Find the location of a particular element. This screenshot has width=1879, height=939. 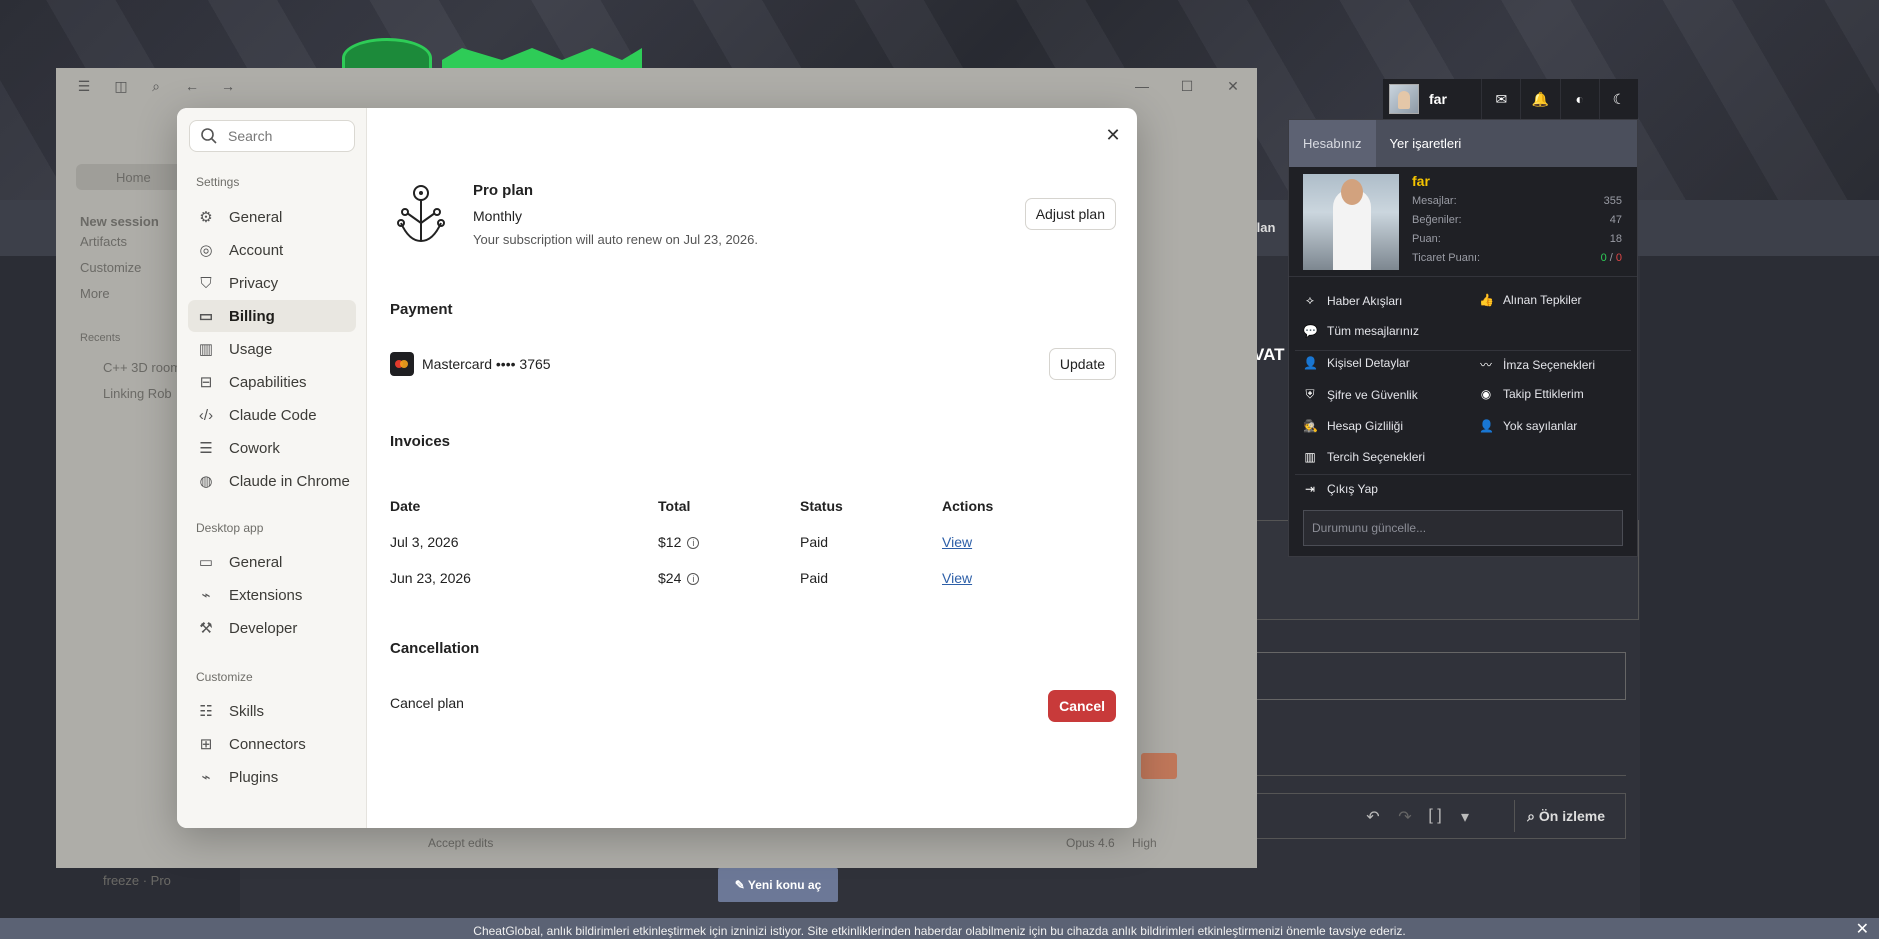

nav-label: Privacy is located at coordinates (254, 283).